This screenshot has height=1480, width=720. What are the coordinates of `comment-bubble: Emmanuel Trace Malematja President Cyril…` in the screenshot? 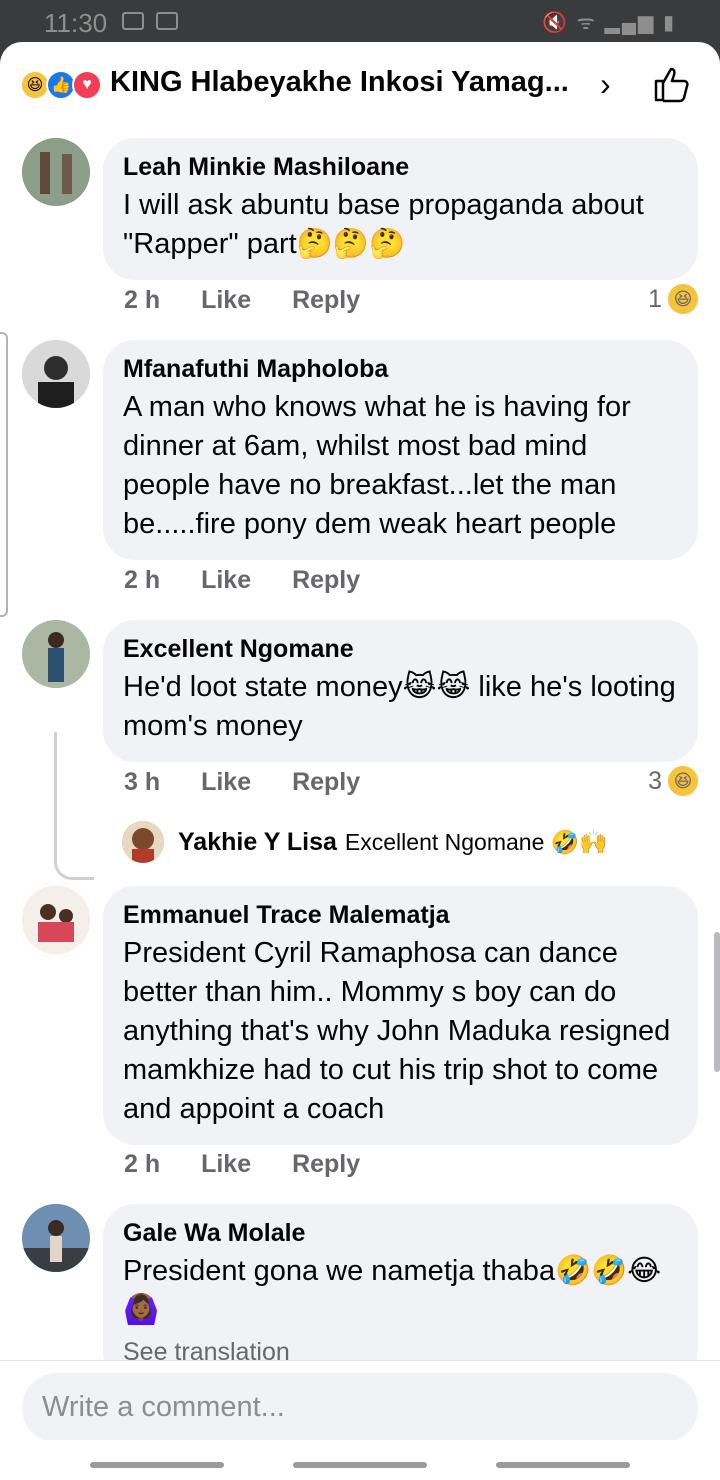 It's located at (400, 1015).